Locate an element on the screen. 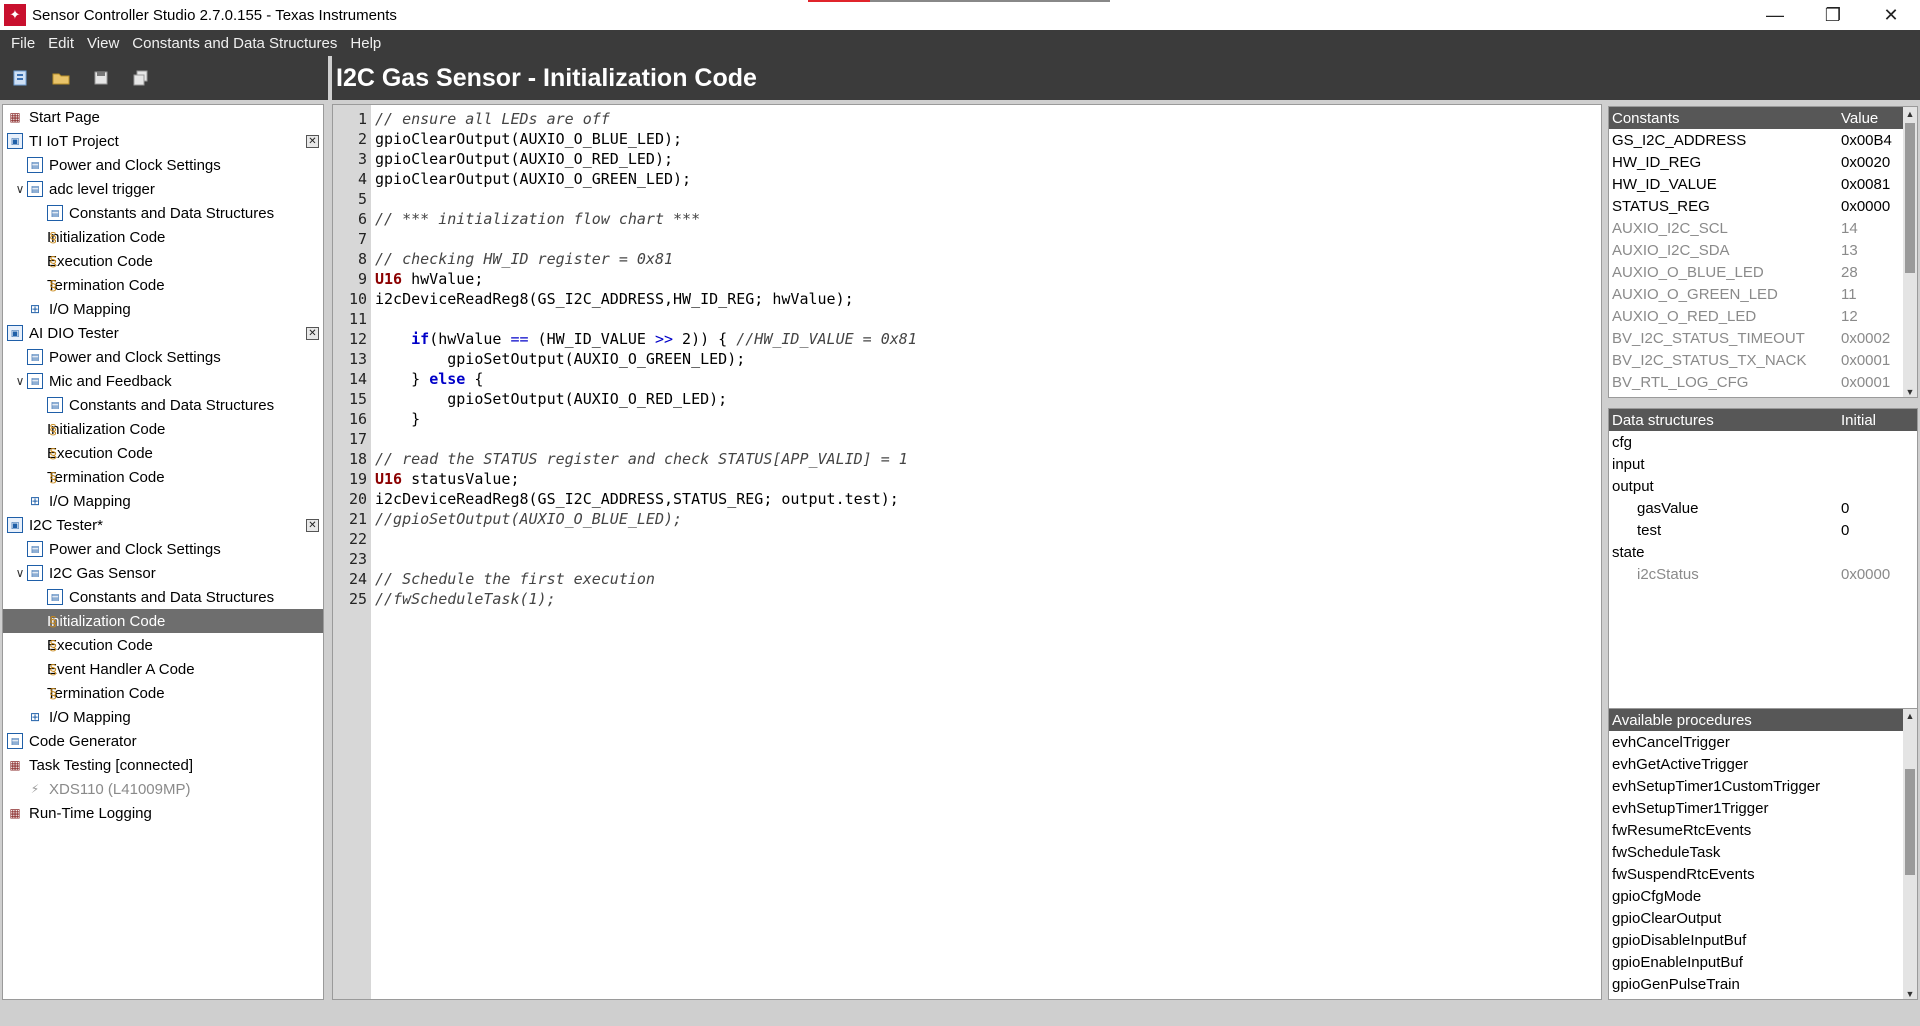 The width and height of the screenshot is (1920, 1026). code-text: gpioClearOutput(AUXIO_O_GREEN_LED); is located at coordinates (533, 179).